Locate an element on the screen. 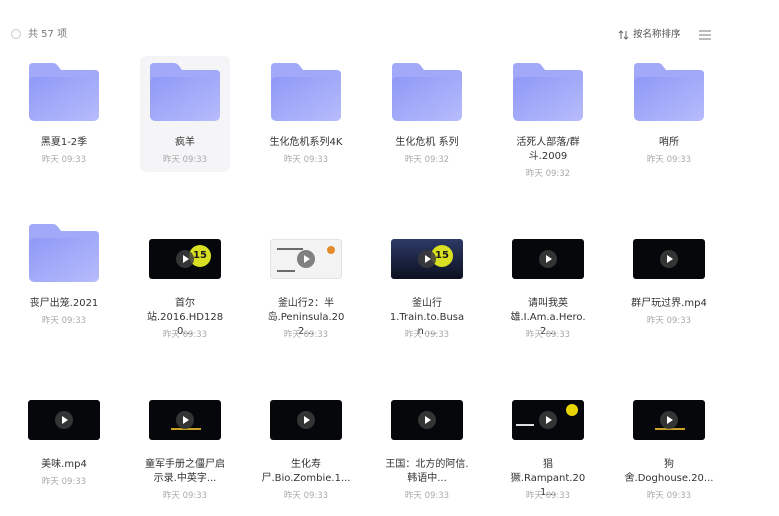  file-name-line: 哨所 is located at coordinates (669, 142).